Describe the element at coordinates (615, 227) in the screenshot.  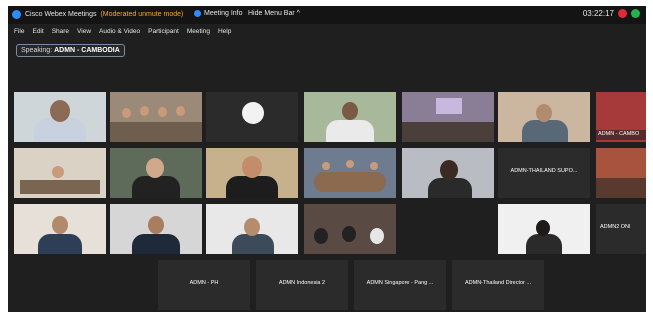
I see `participant-name: ADMN2 ONI` at that location.